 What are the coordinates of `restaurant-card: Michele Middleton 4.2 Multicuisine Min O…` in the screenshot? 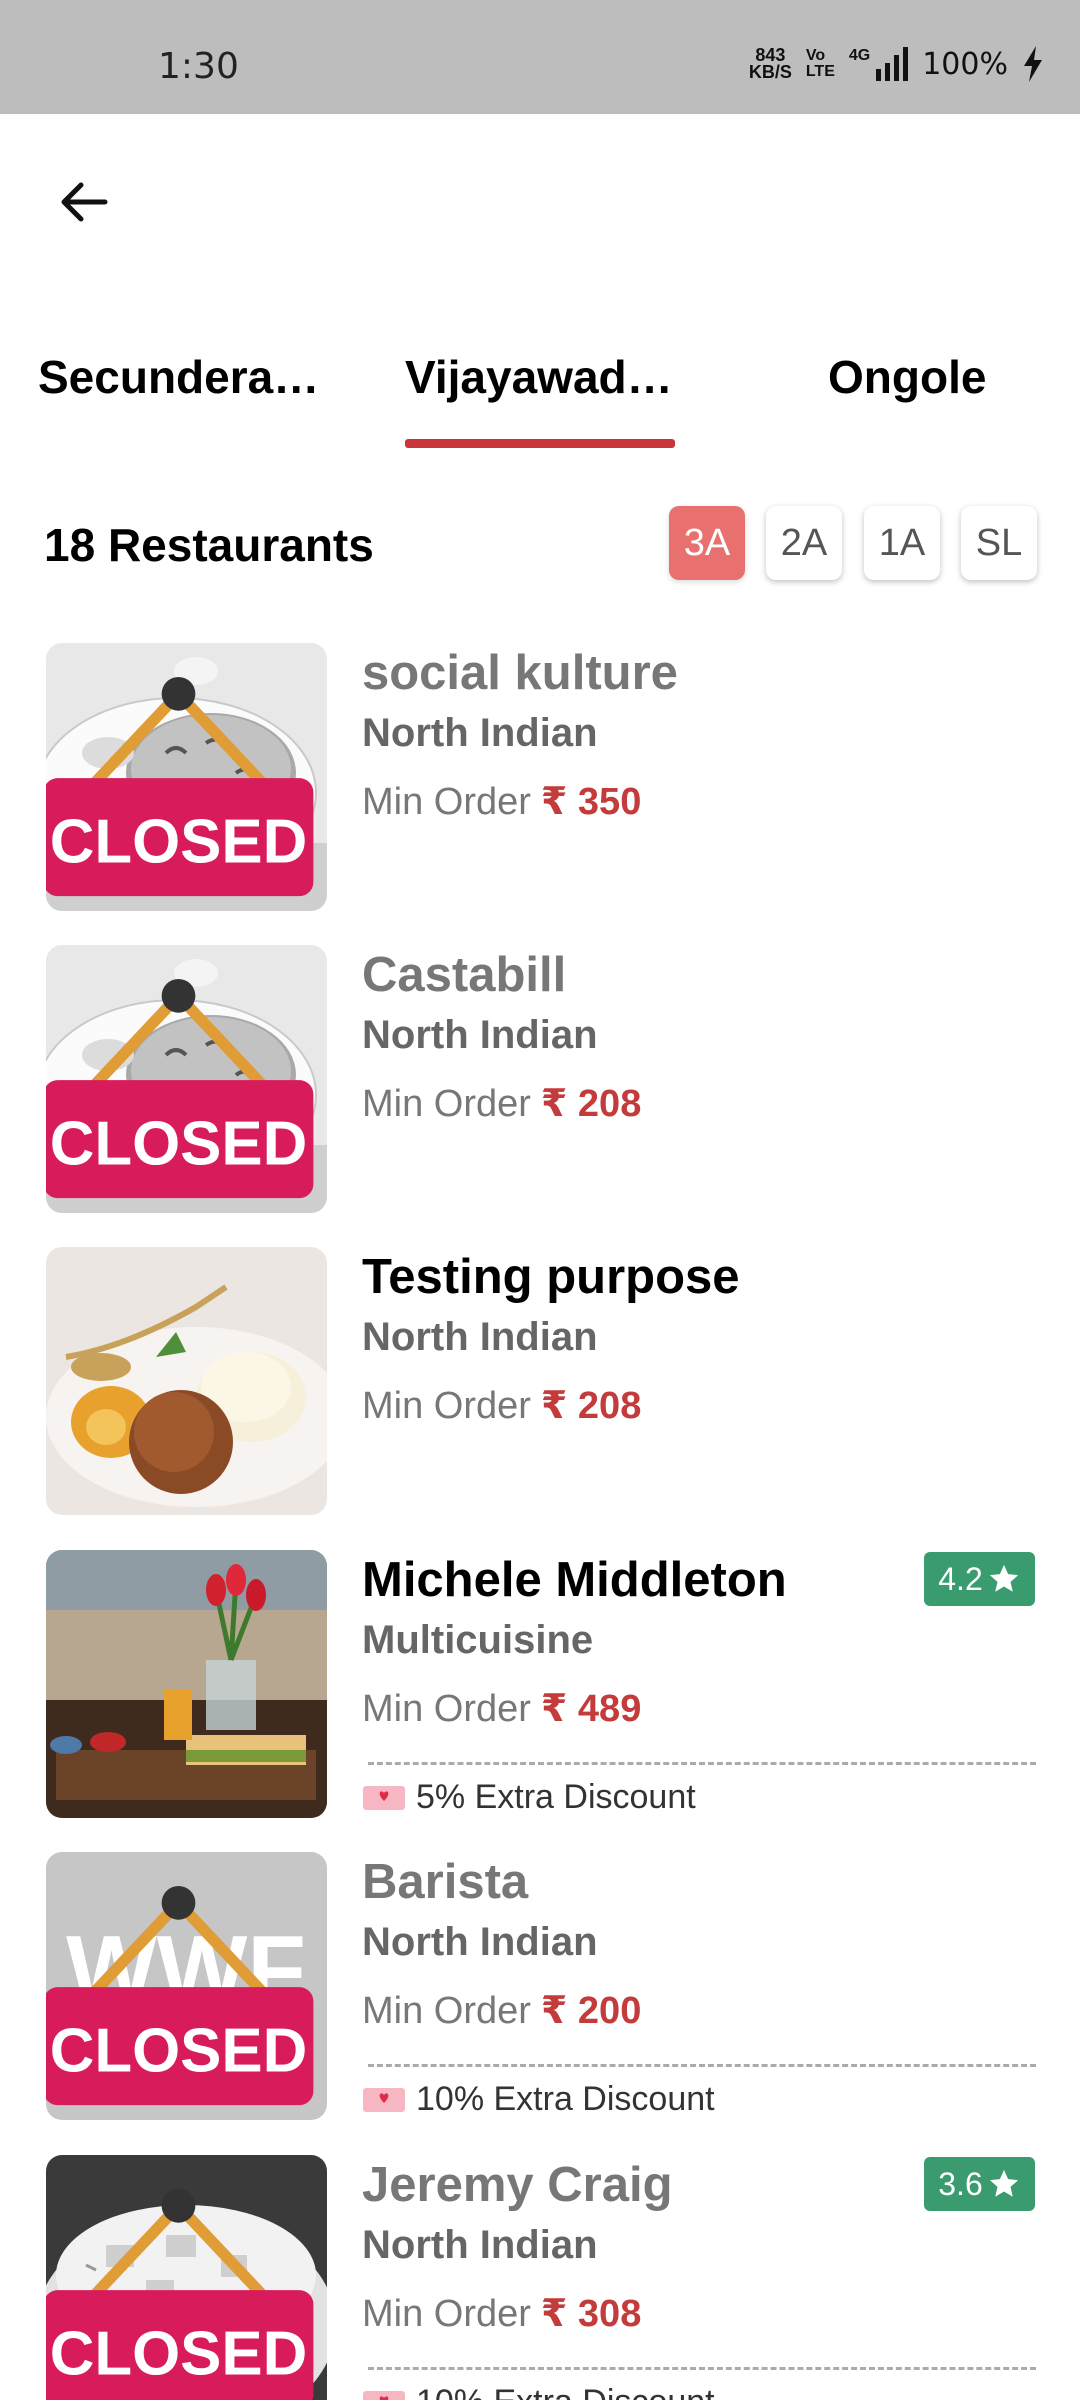 It's located at (540, 1695).